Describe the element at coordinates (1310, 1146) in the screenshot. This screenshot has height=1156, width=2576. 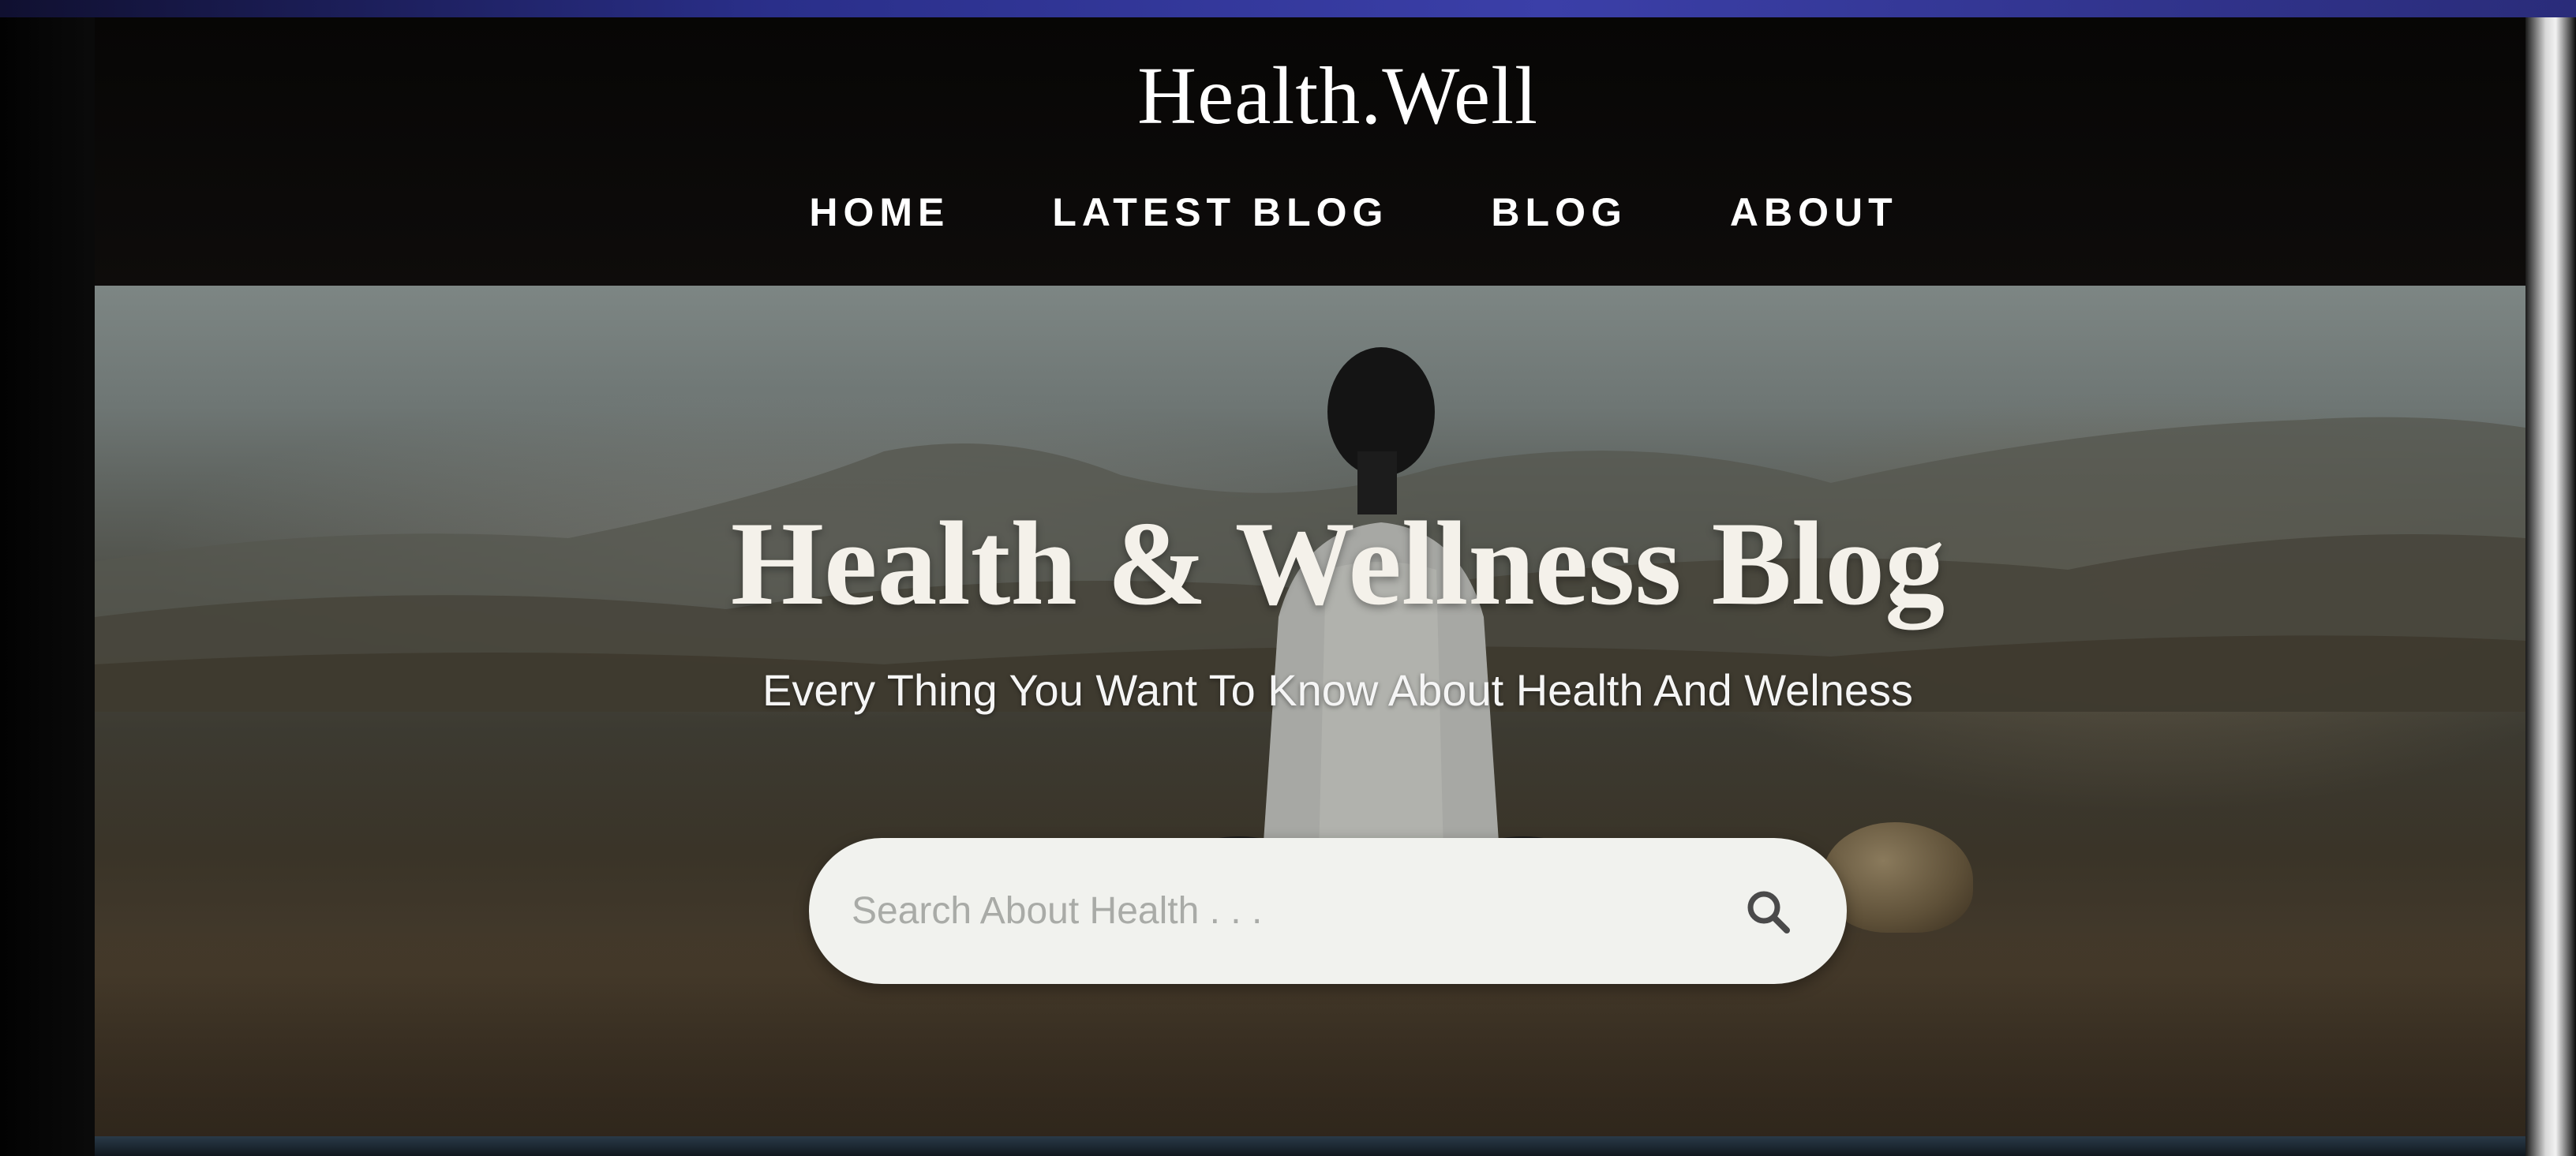
I see `os-taskbar` at that location.